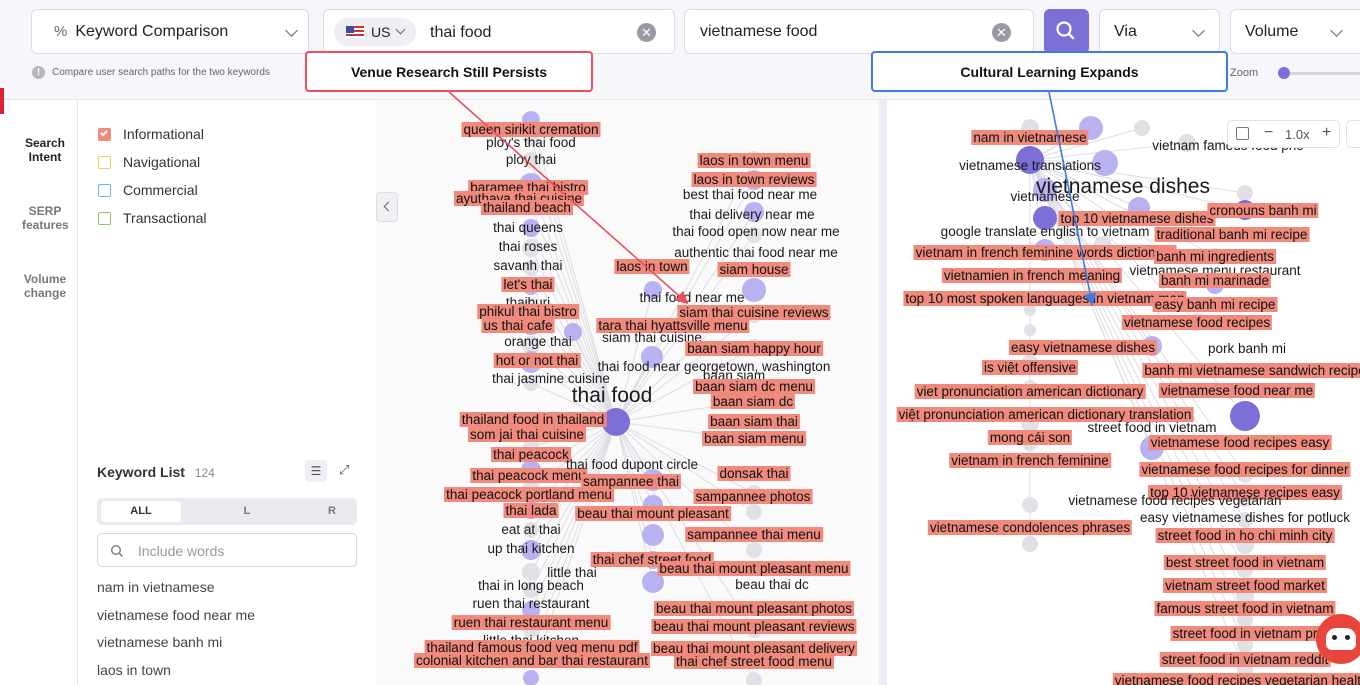  I want to click on keyword-list-item: laos in town, so click(134, 670).